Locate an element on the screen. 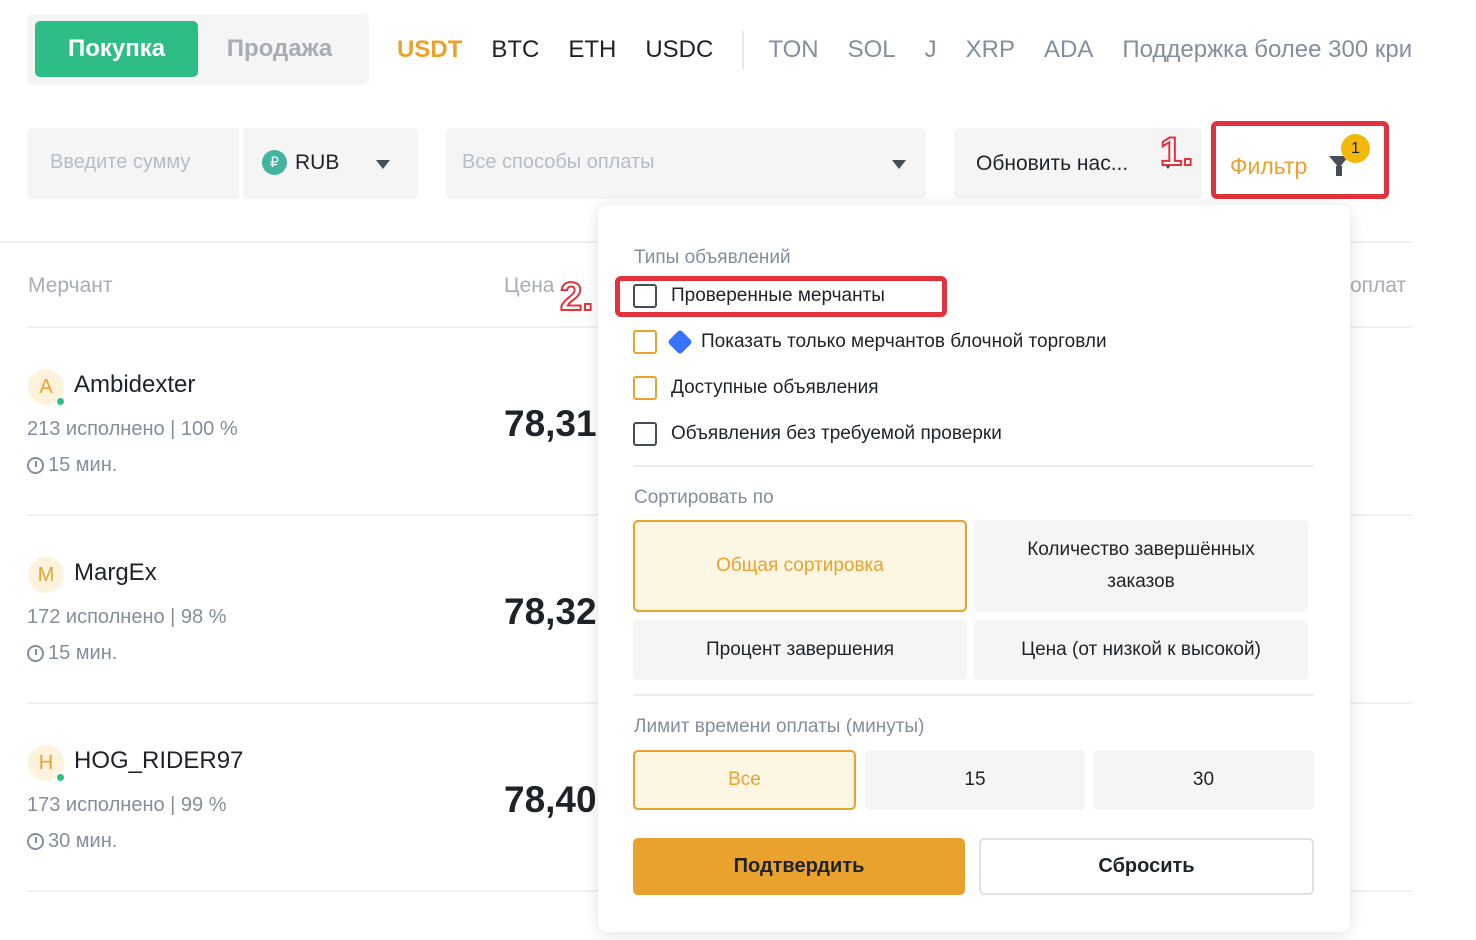 The image size is (1476, 940). sell-tab: Продажа is located at coordinates (279, 49).